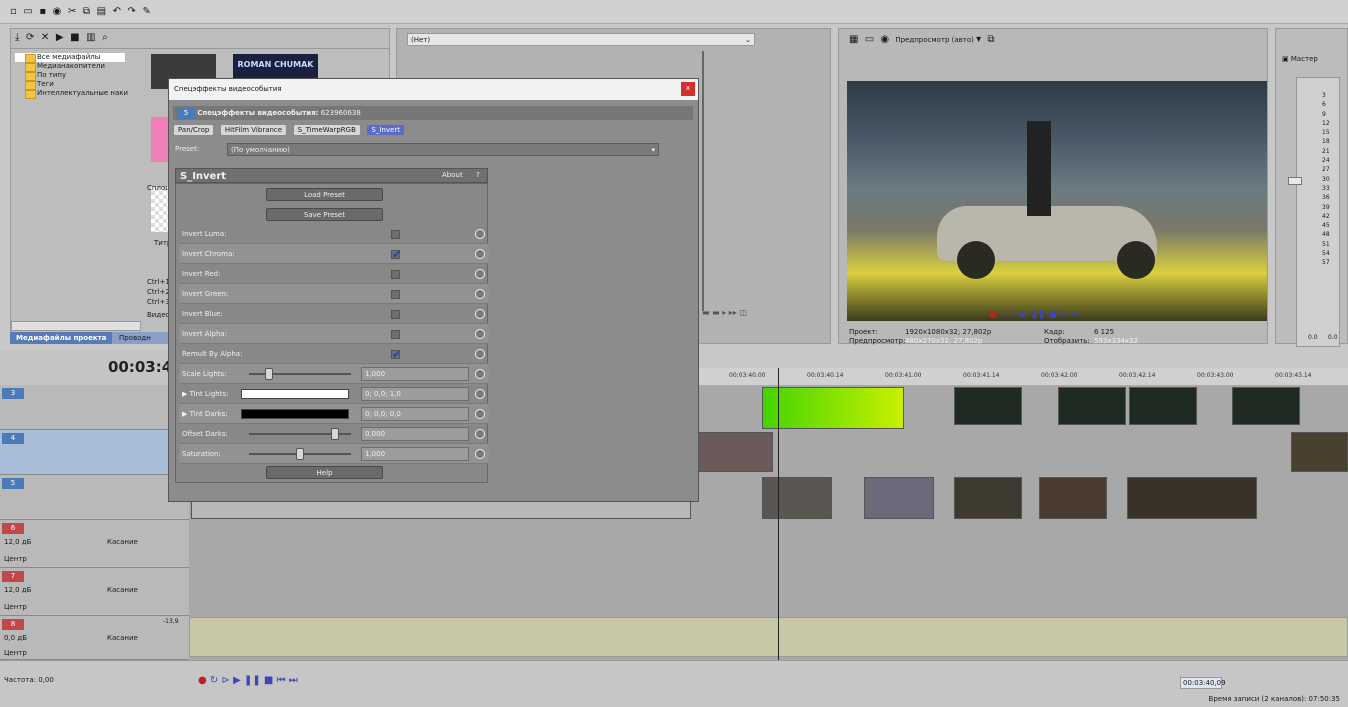 The height and width of the screenshot is (707, 1348). What do you see at coordinates (988, 498) in the screenshot?
I see `clip-track5-d` at bounding box center [988, 498].